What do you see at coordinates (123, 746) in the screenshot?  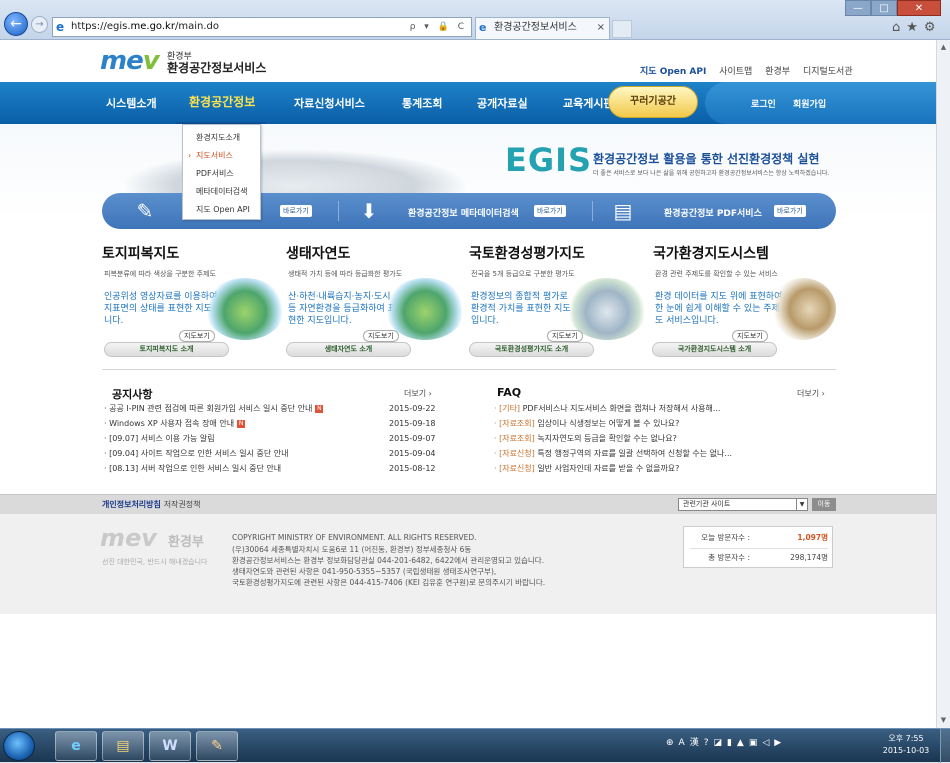 I see `taskbar-explorer-icon: ▤` at bounding box center [123, 746].